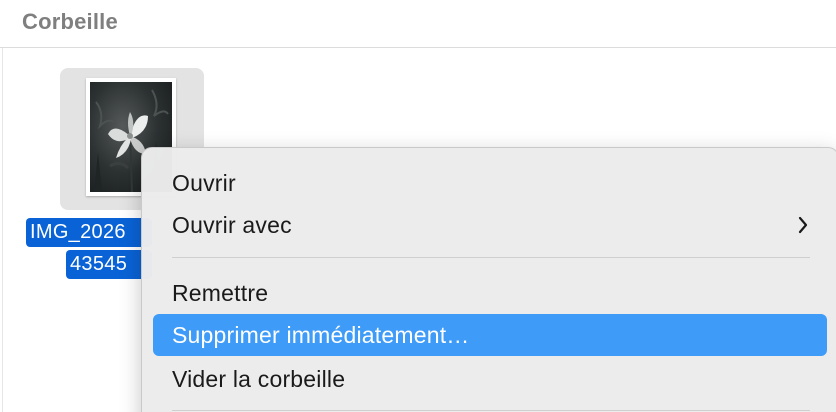 Image resolution: width=836 pixels, height=412 pixels. What do you see at coordinates (490, 293) in the screenshot?
I see `menu-item-put-back: Remettre` at bounding box center [490, 293].